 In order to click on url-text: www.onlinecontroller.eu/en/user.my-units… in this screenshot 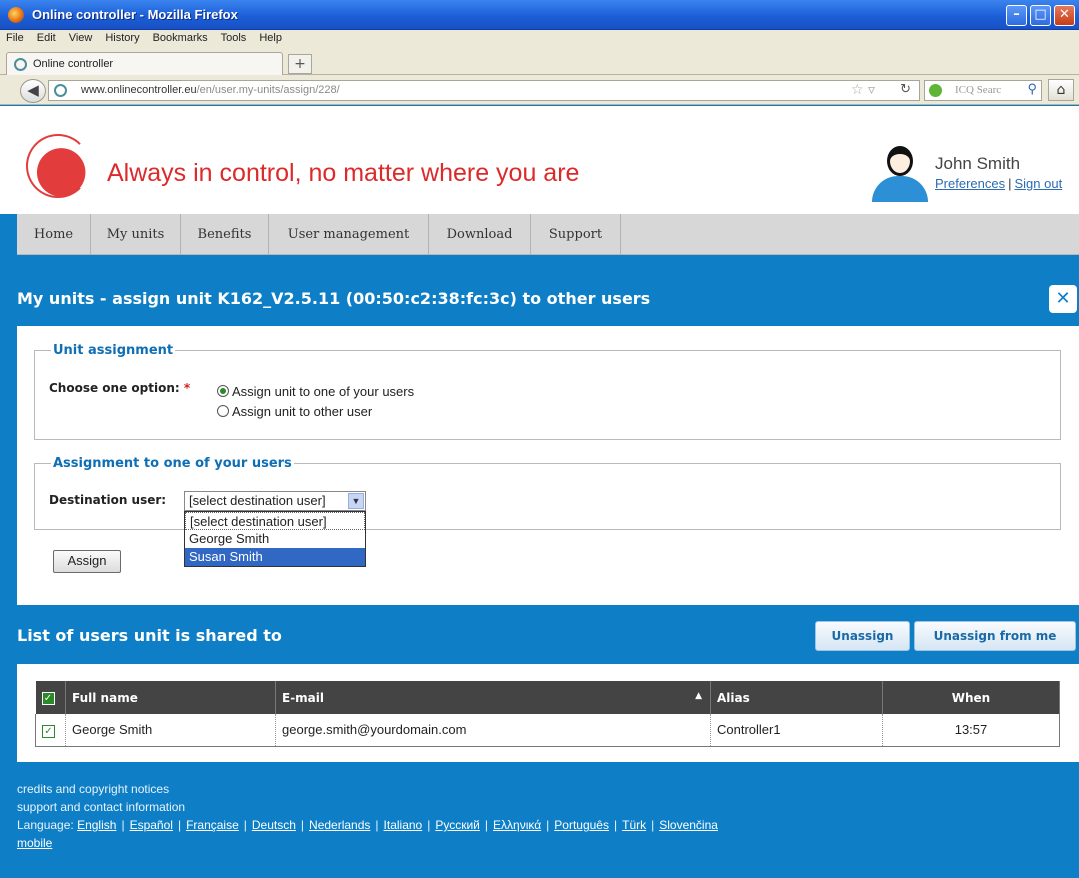, I will do `click(210, 90)`.